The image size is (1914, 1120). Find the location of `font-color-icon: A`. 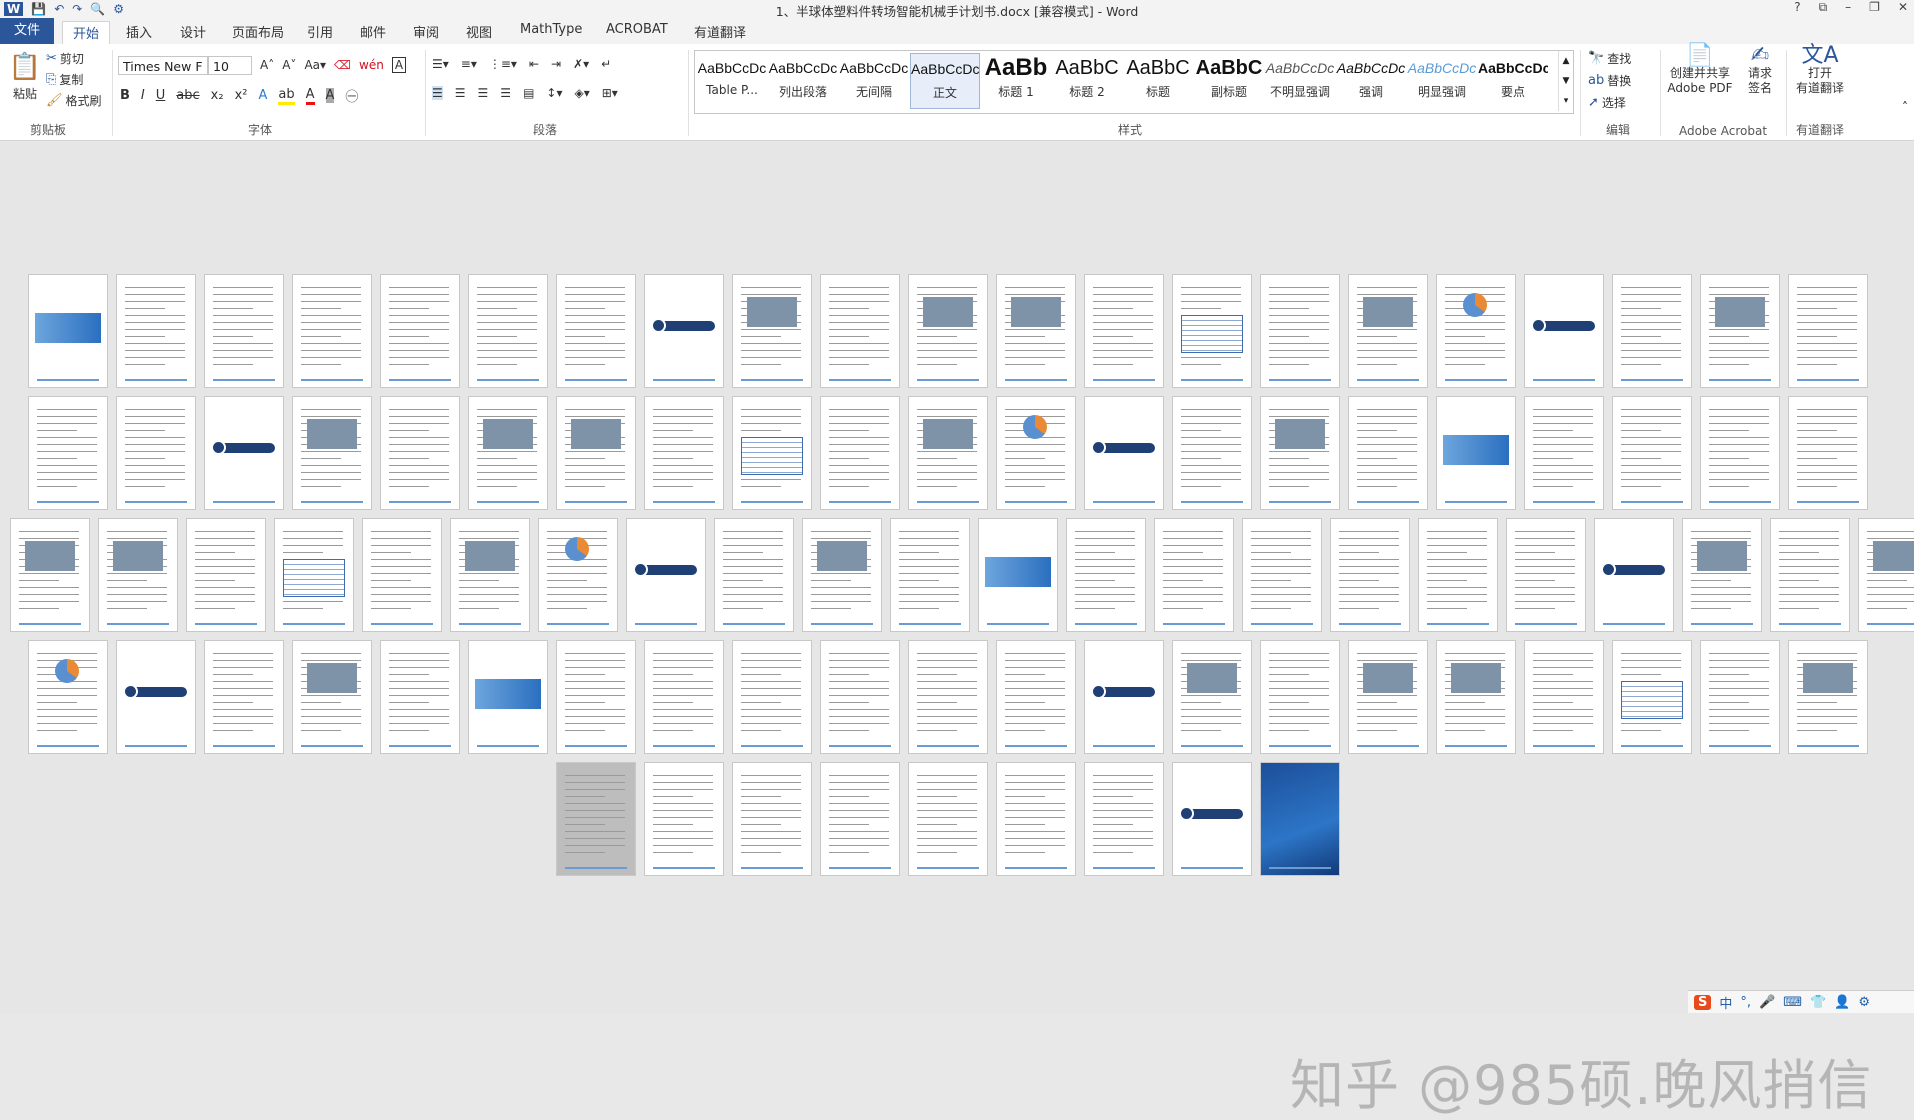

font-color-icon: A is located at coordinates (310, 96).